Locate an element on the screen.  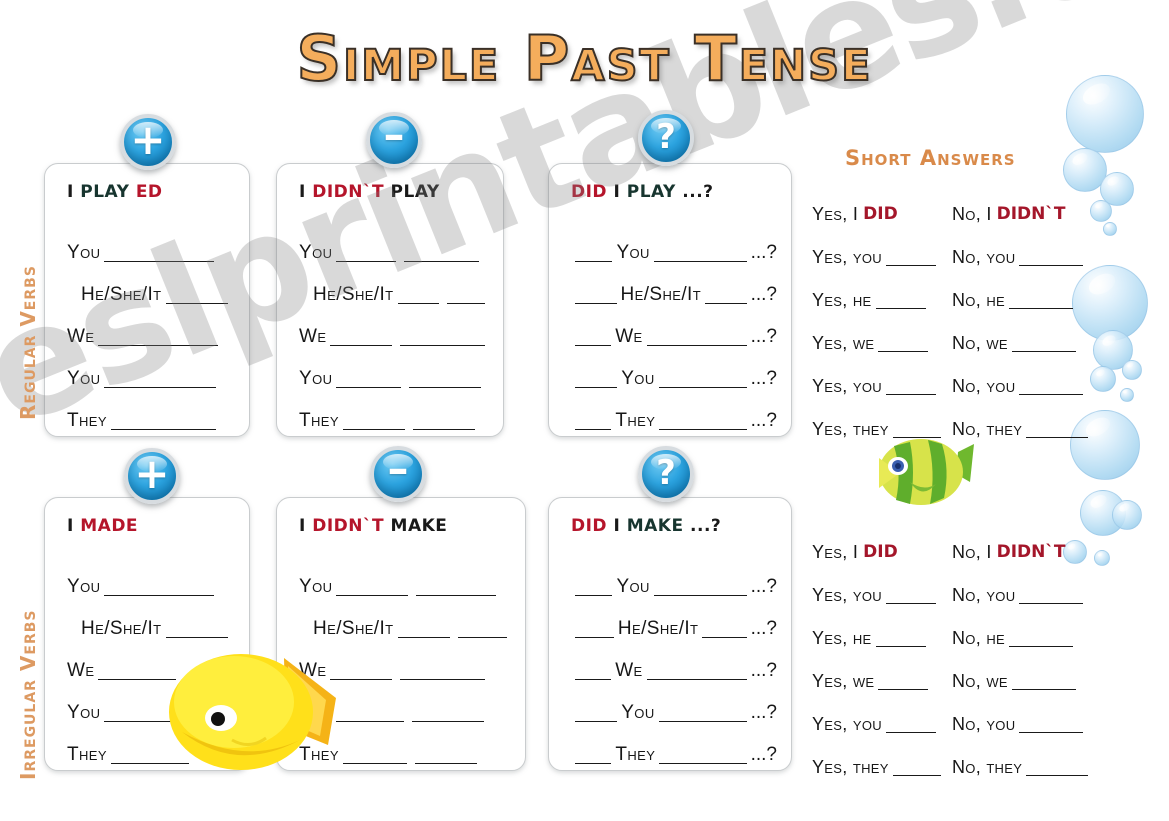
conjugation-row: We is located at coordinates (394, 325).